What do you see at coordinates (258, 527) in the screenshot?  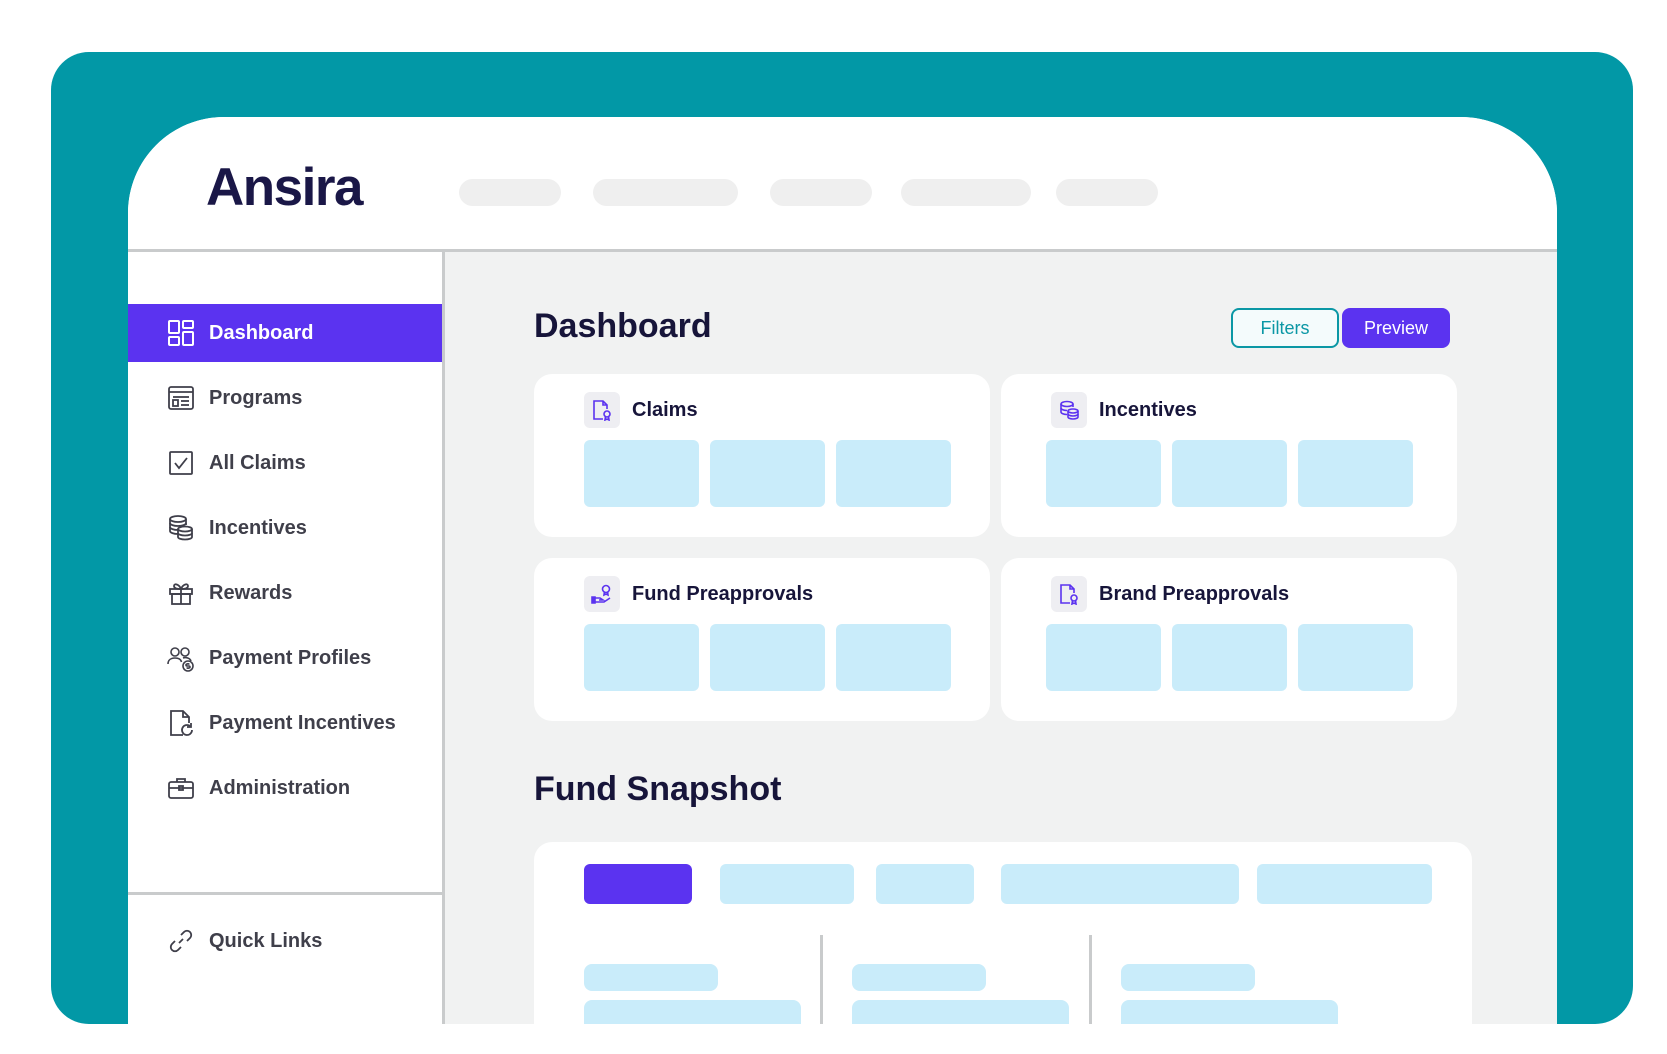 I see `sidebar-item-label: Incentives` at bounding box center [258, 527].